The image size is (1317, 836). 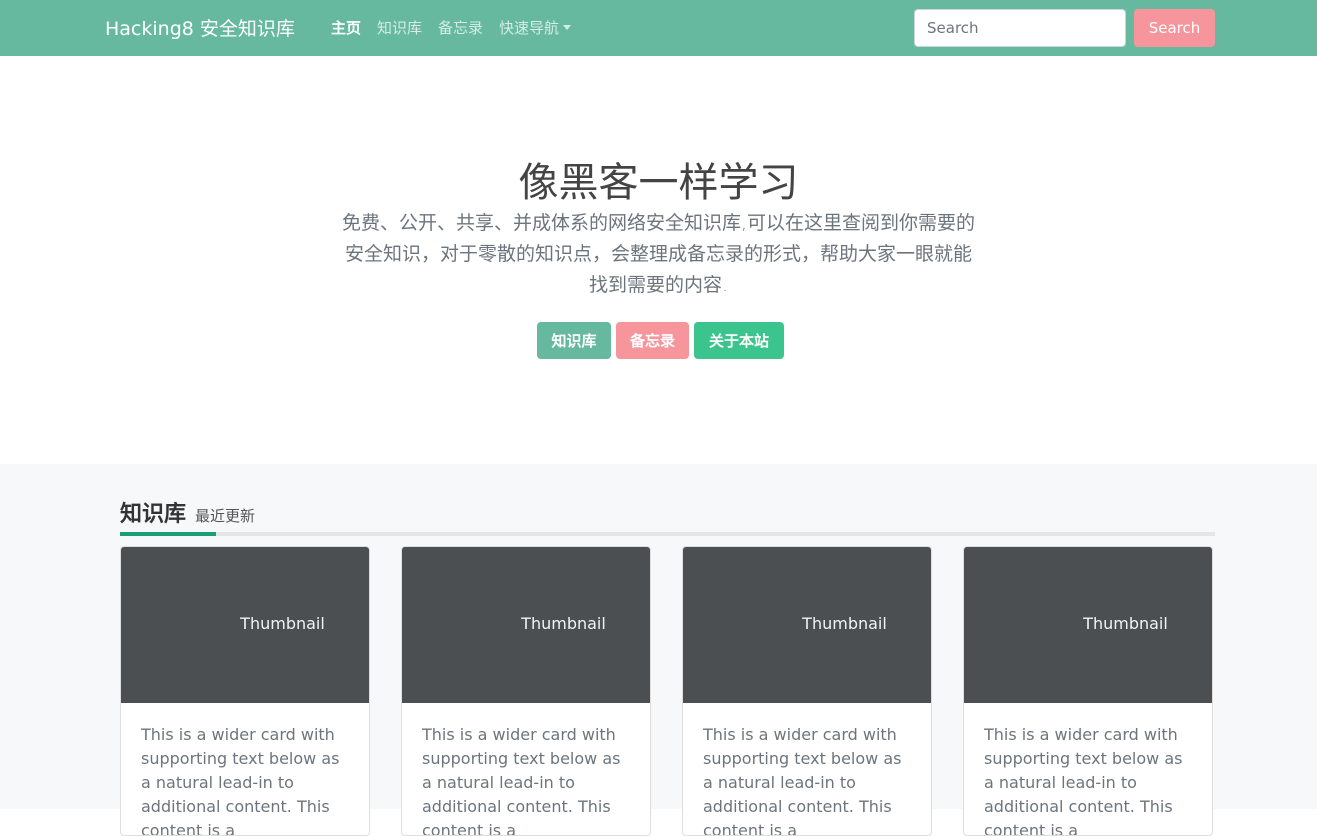 I want to click on section-header: 知识库 最近更新, so click(x=187, y=512).